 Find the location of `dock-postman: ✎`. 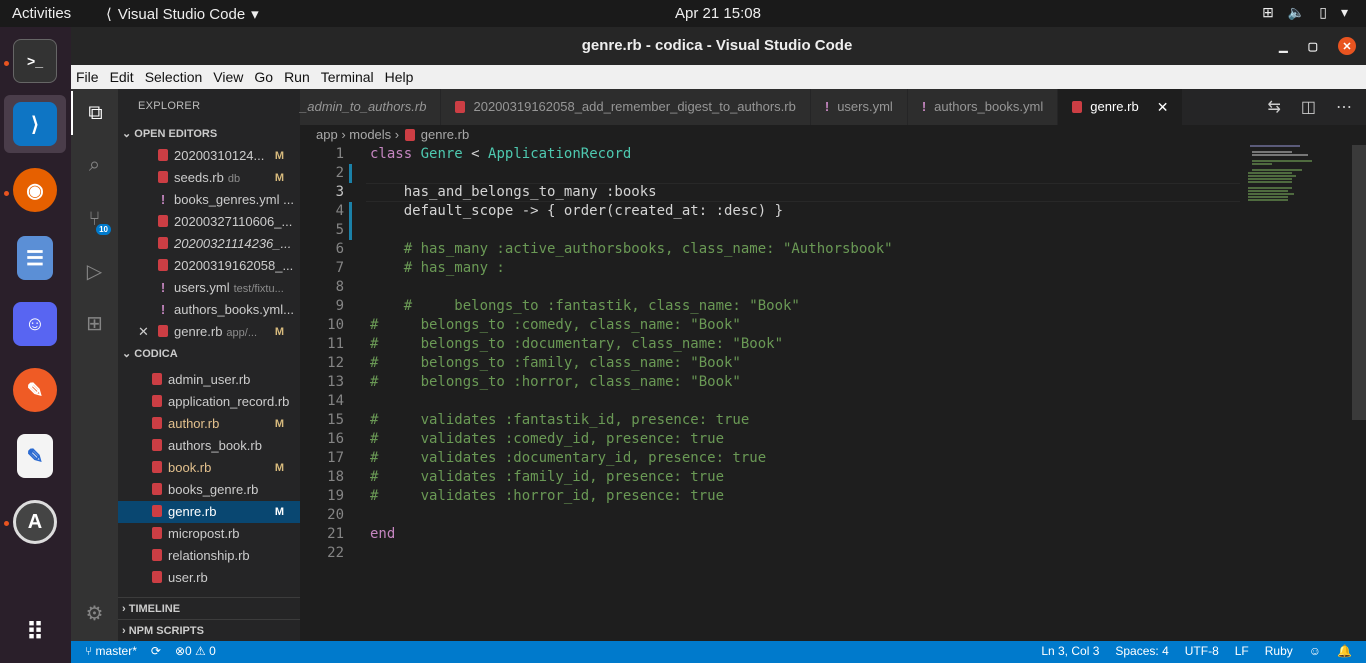

dock-postman: ✎ is located at coordinates (35, 390).